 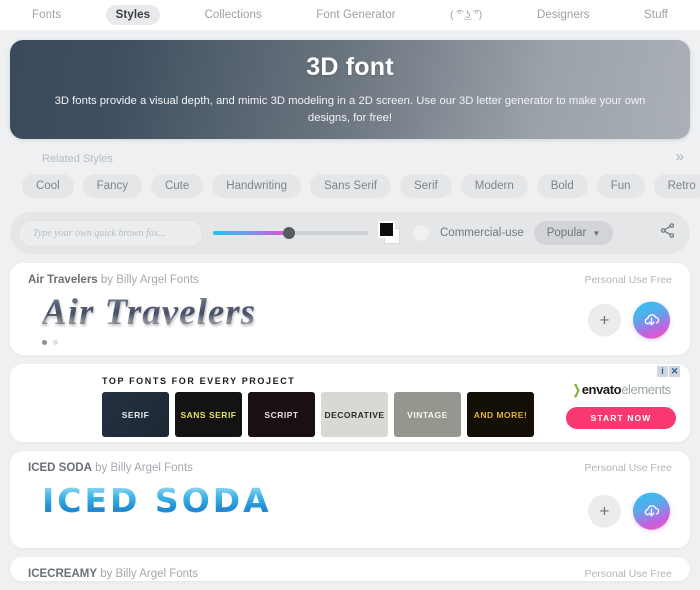 I want to click on related-styles-label: Related Styles, so click(x=77, y=159).